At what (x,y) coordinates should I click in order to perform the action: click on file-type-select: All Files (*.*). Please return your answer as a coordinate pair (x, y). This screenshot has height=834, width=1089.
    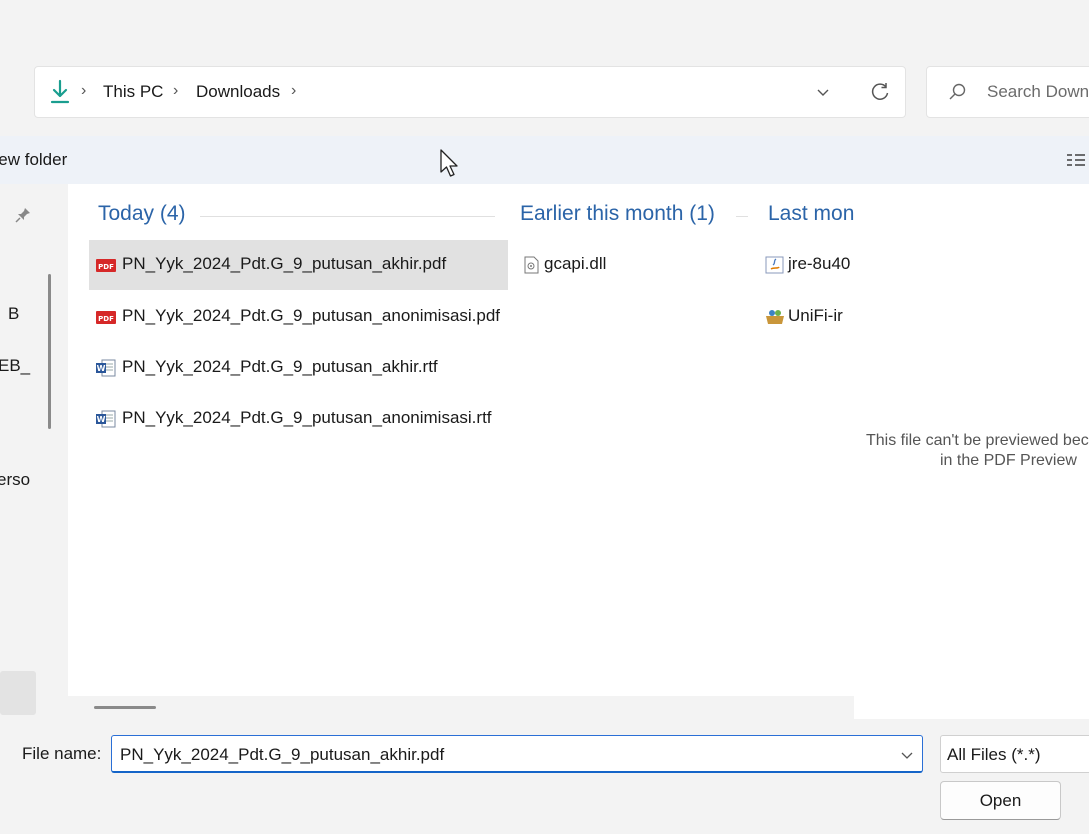
    Looking at the image, I should click on (1014, 754).